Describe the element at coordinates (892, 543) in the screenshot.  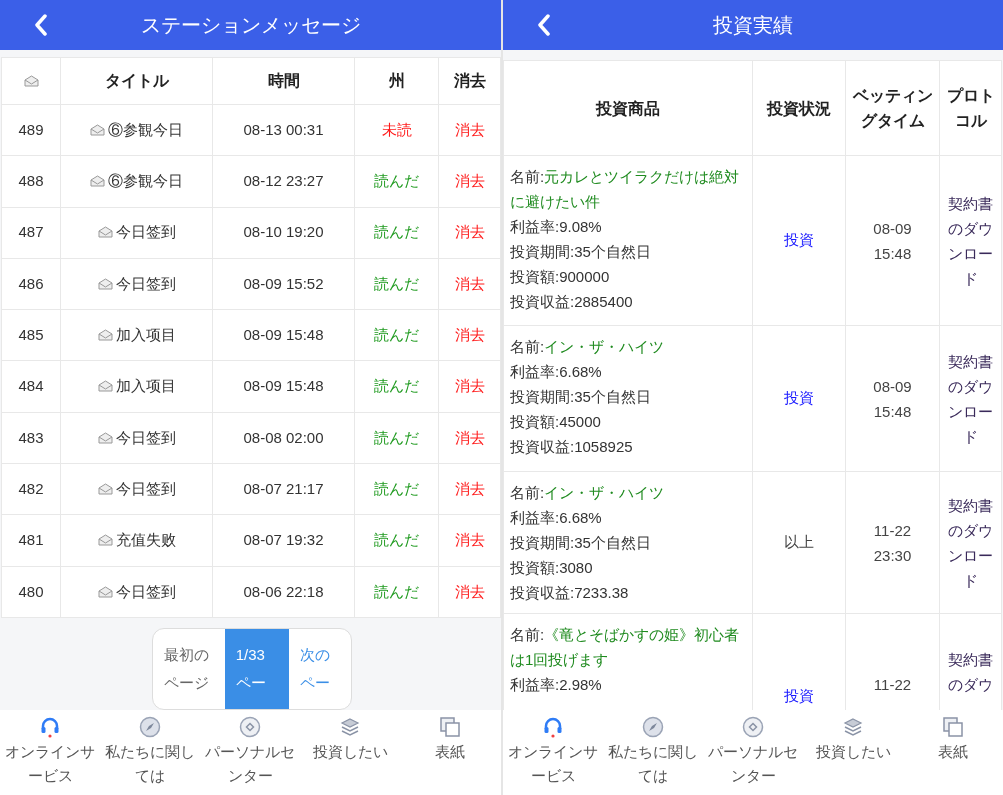
I see `time-text: 11-22 23:30` at that location.